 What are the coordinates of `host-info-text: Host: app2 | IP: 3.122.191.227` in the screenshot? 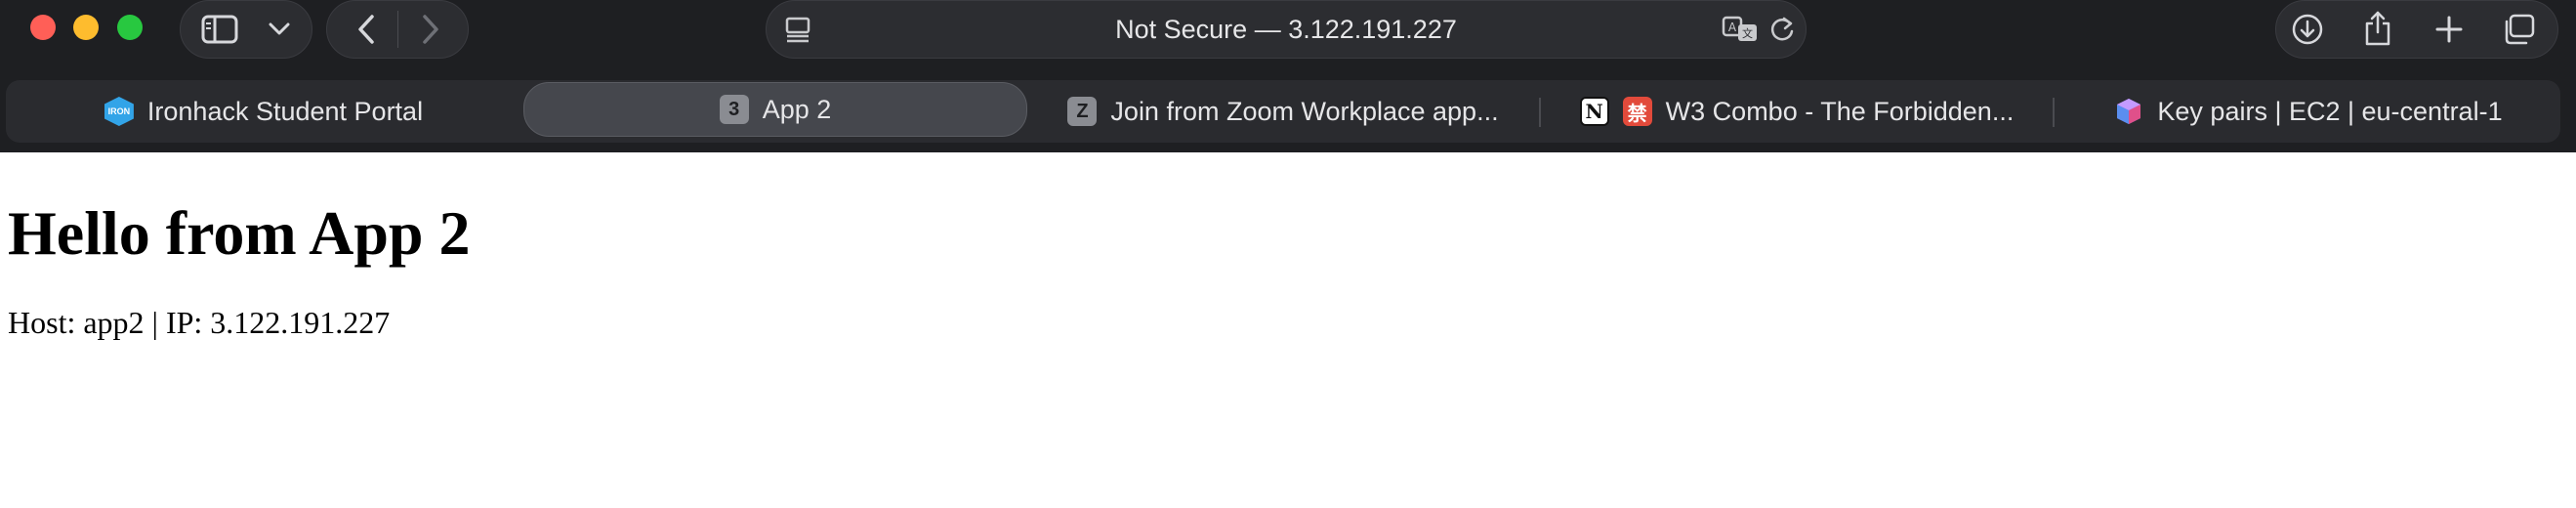 It's located at (199, 322).